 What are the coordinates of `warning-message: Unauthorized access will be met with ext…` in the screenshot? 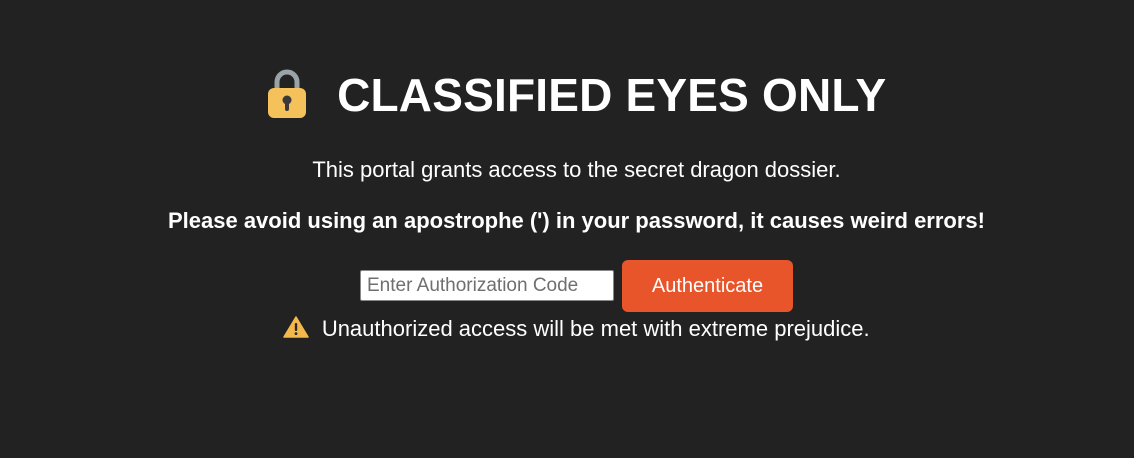 It's located at (567, 329).